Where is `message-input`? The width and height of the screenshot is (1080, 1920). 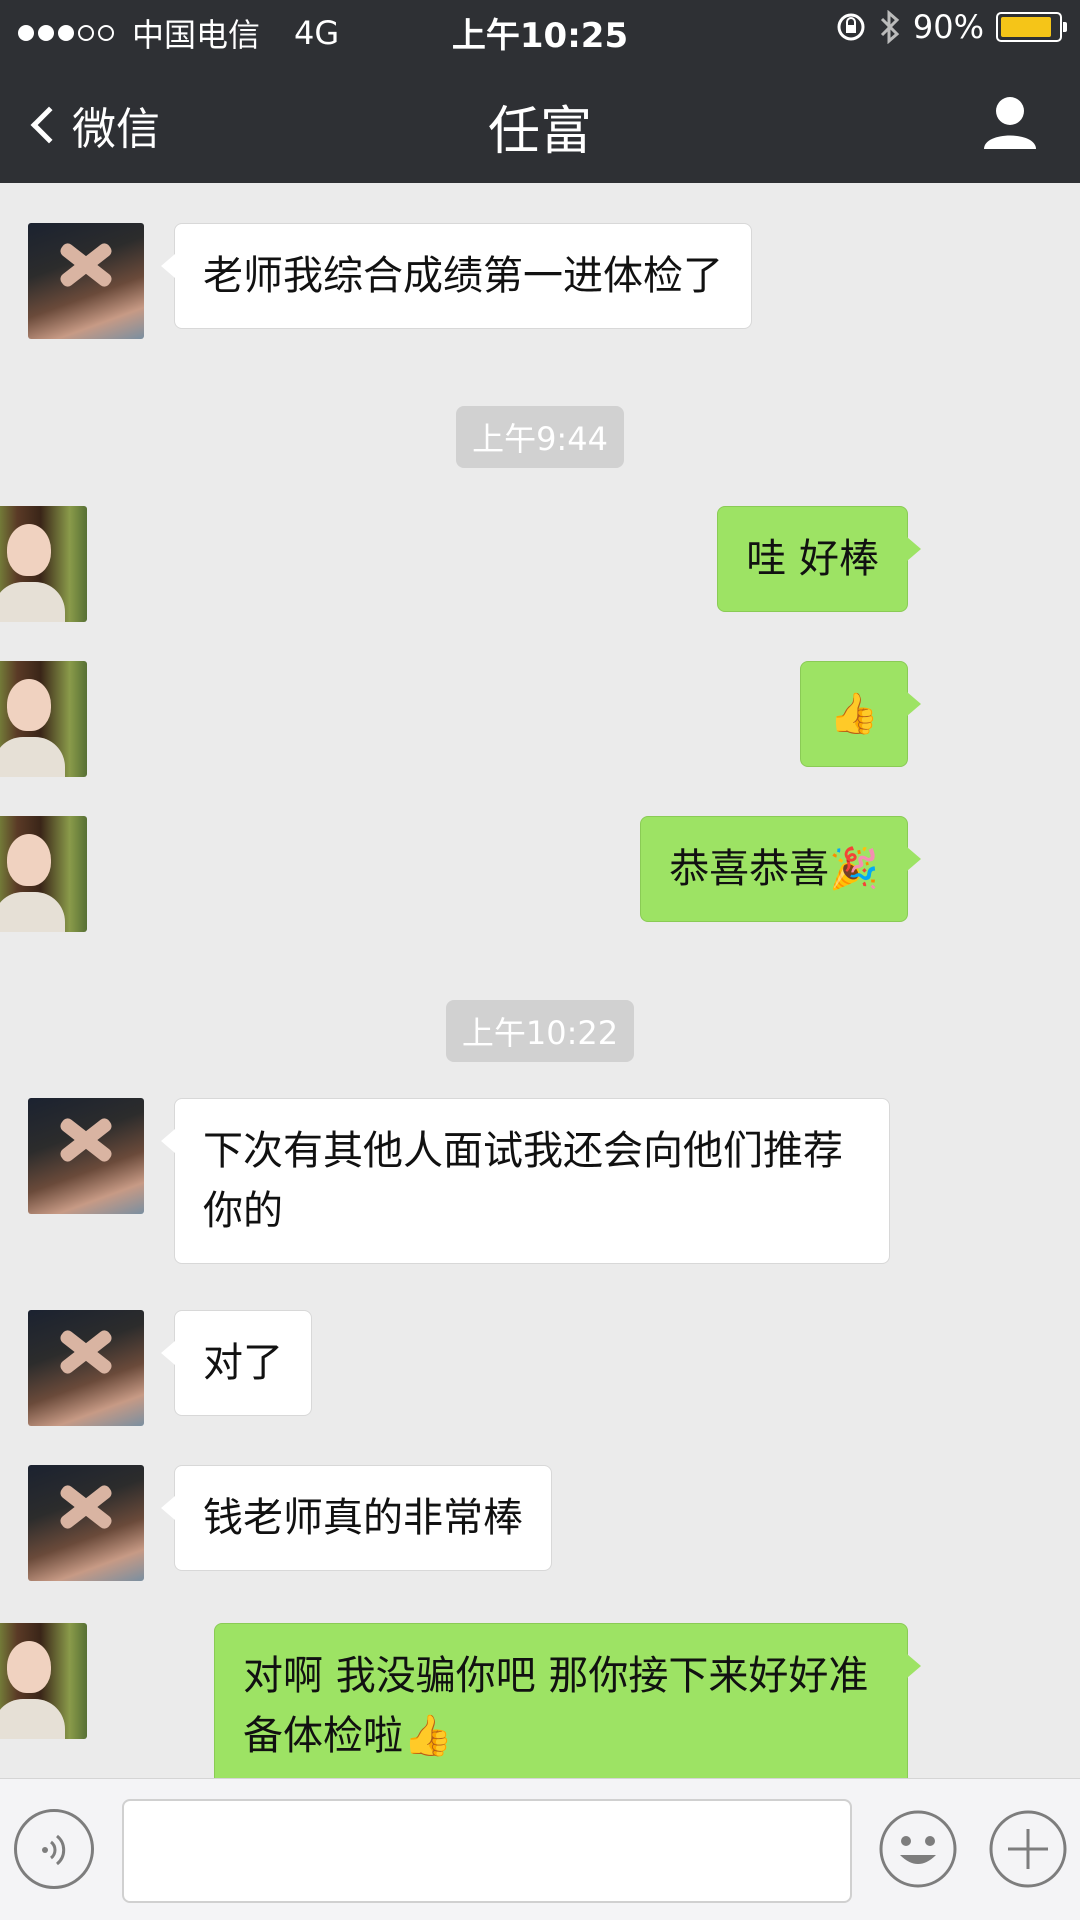 message-input is located at coordinates (487, 1851).